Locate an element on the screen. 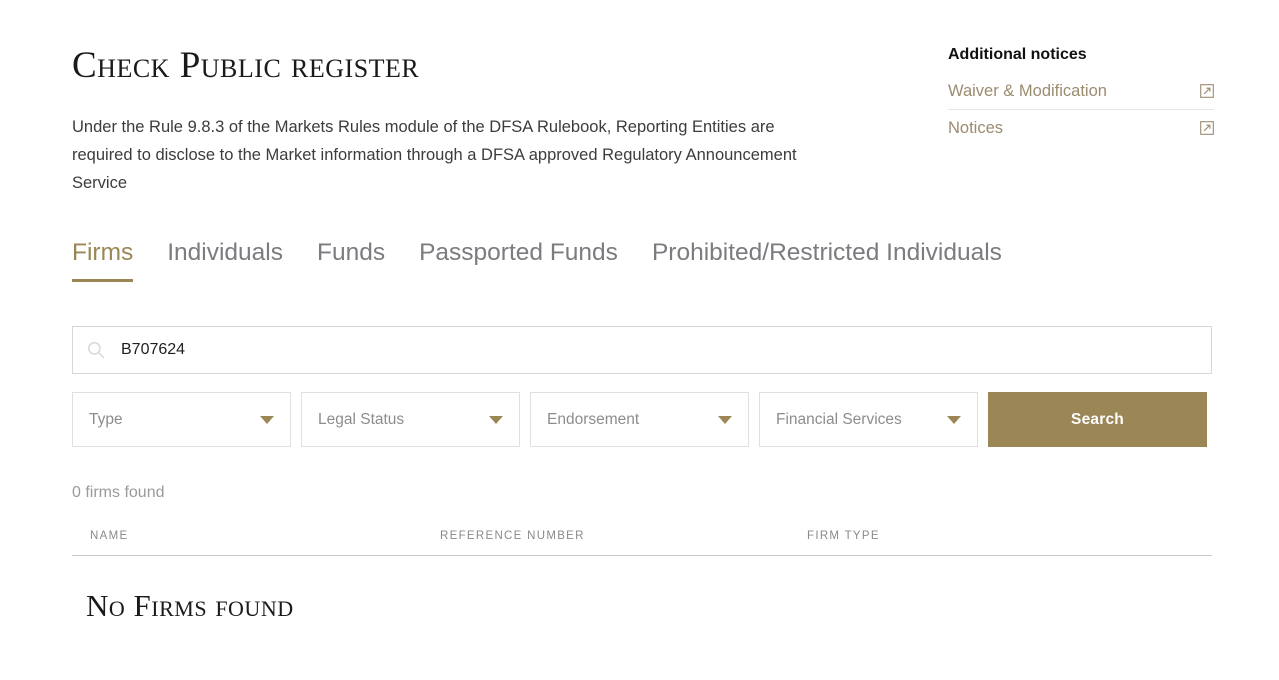  tab-passported-funds: Passported Funds is located at coordinates (518, 261).